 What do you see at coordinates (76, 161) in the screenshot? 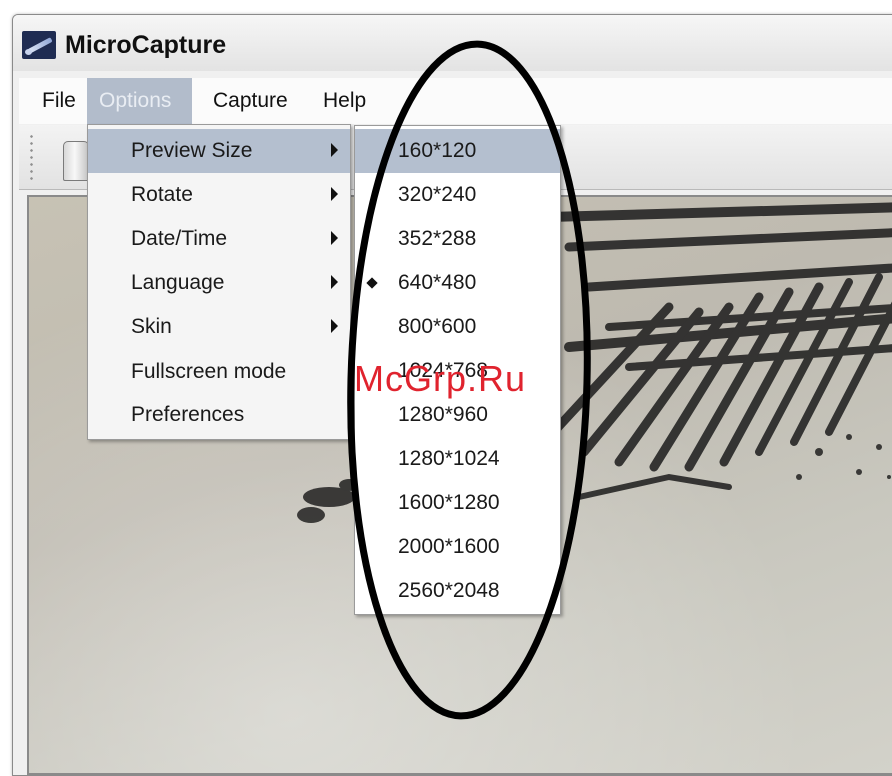
I see `camera-icon` at bounding box center [76, 161].